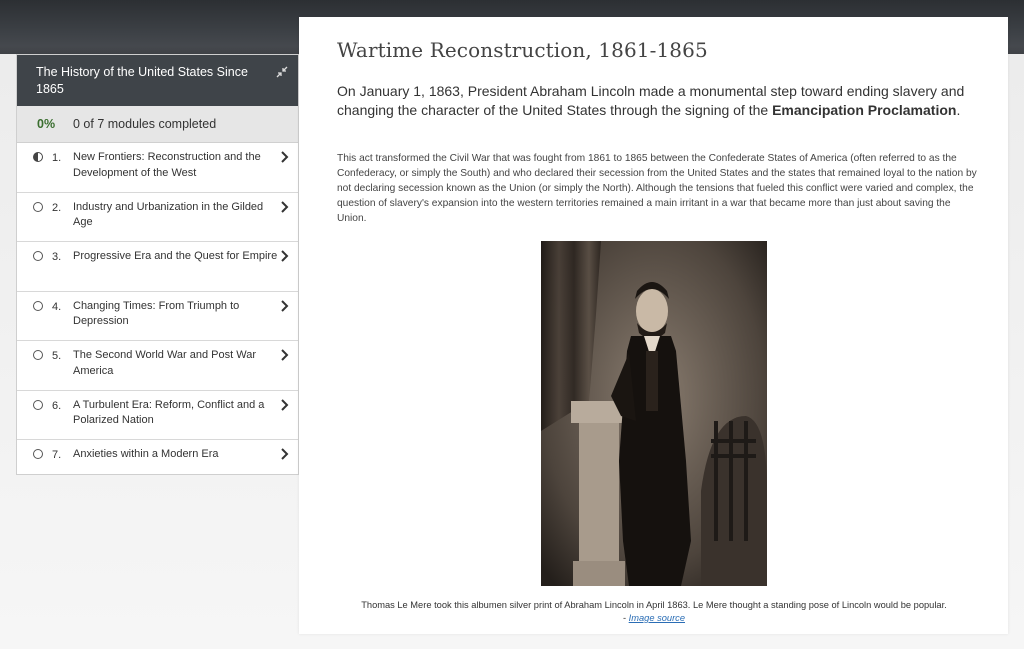 The height and width of the screenshot is (649, 1024). What do you see at coordinates (864, 110) in the screenshot?
I see `key-term: Emancipation Proclamation` at bounding box center [864, 110].